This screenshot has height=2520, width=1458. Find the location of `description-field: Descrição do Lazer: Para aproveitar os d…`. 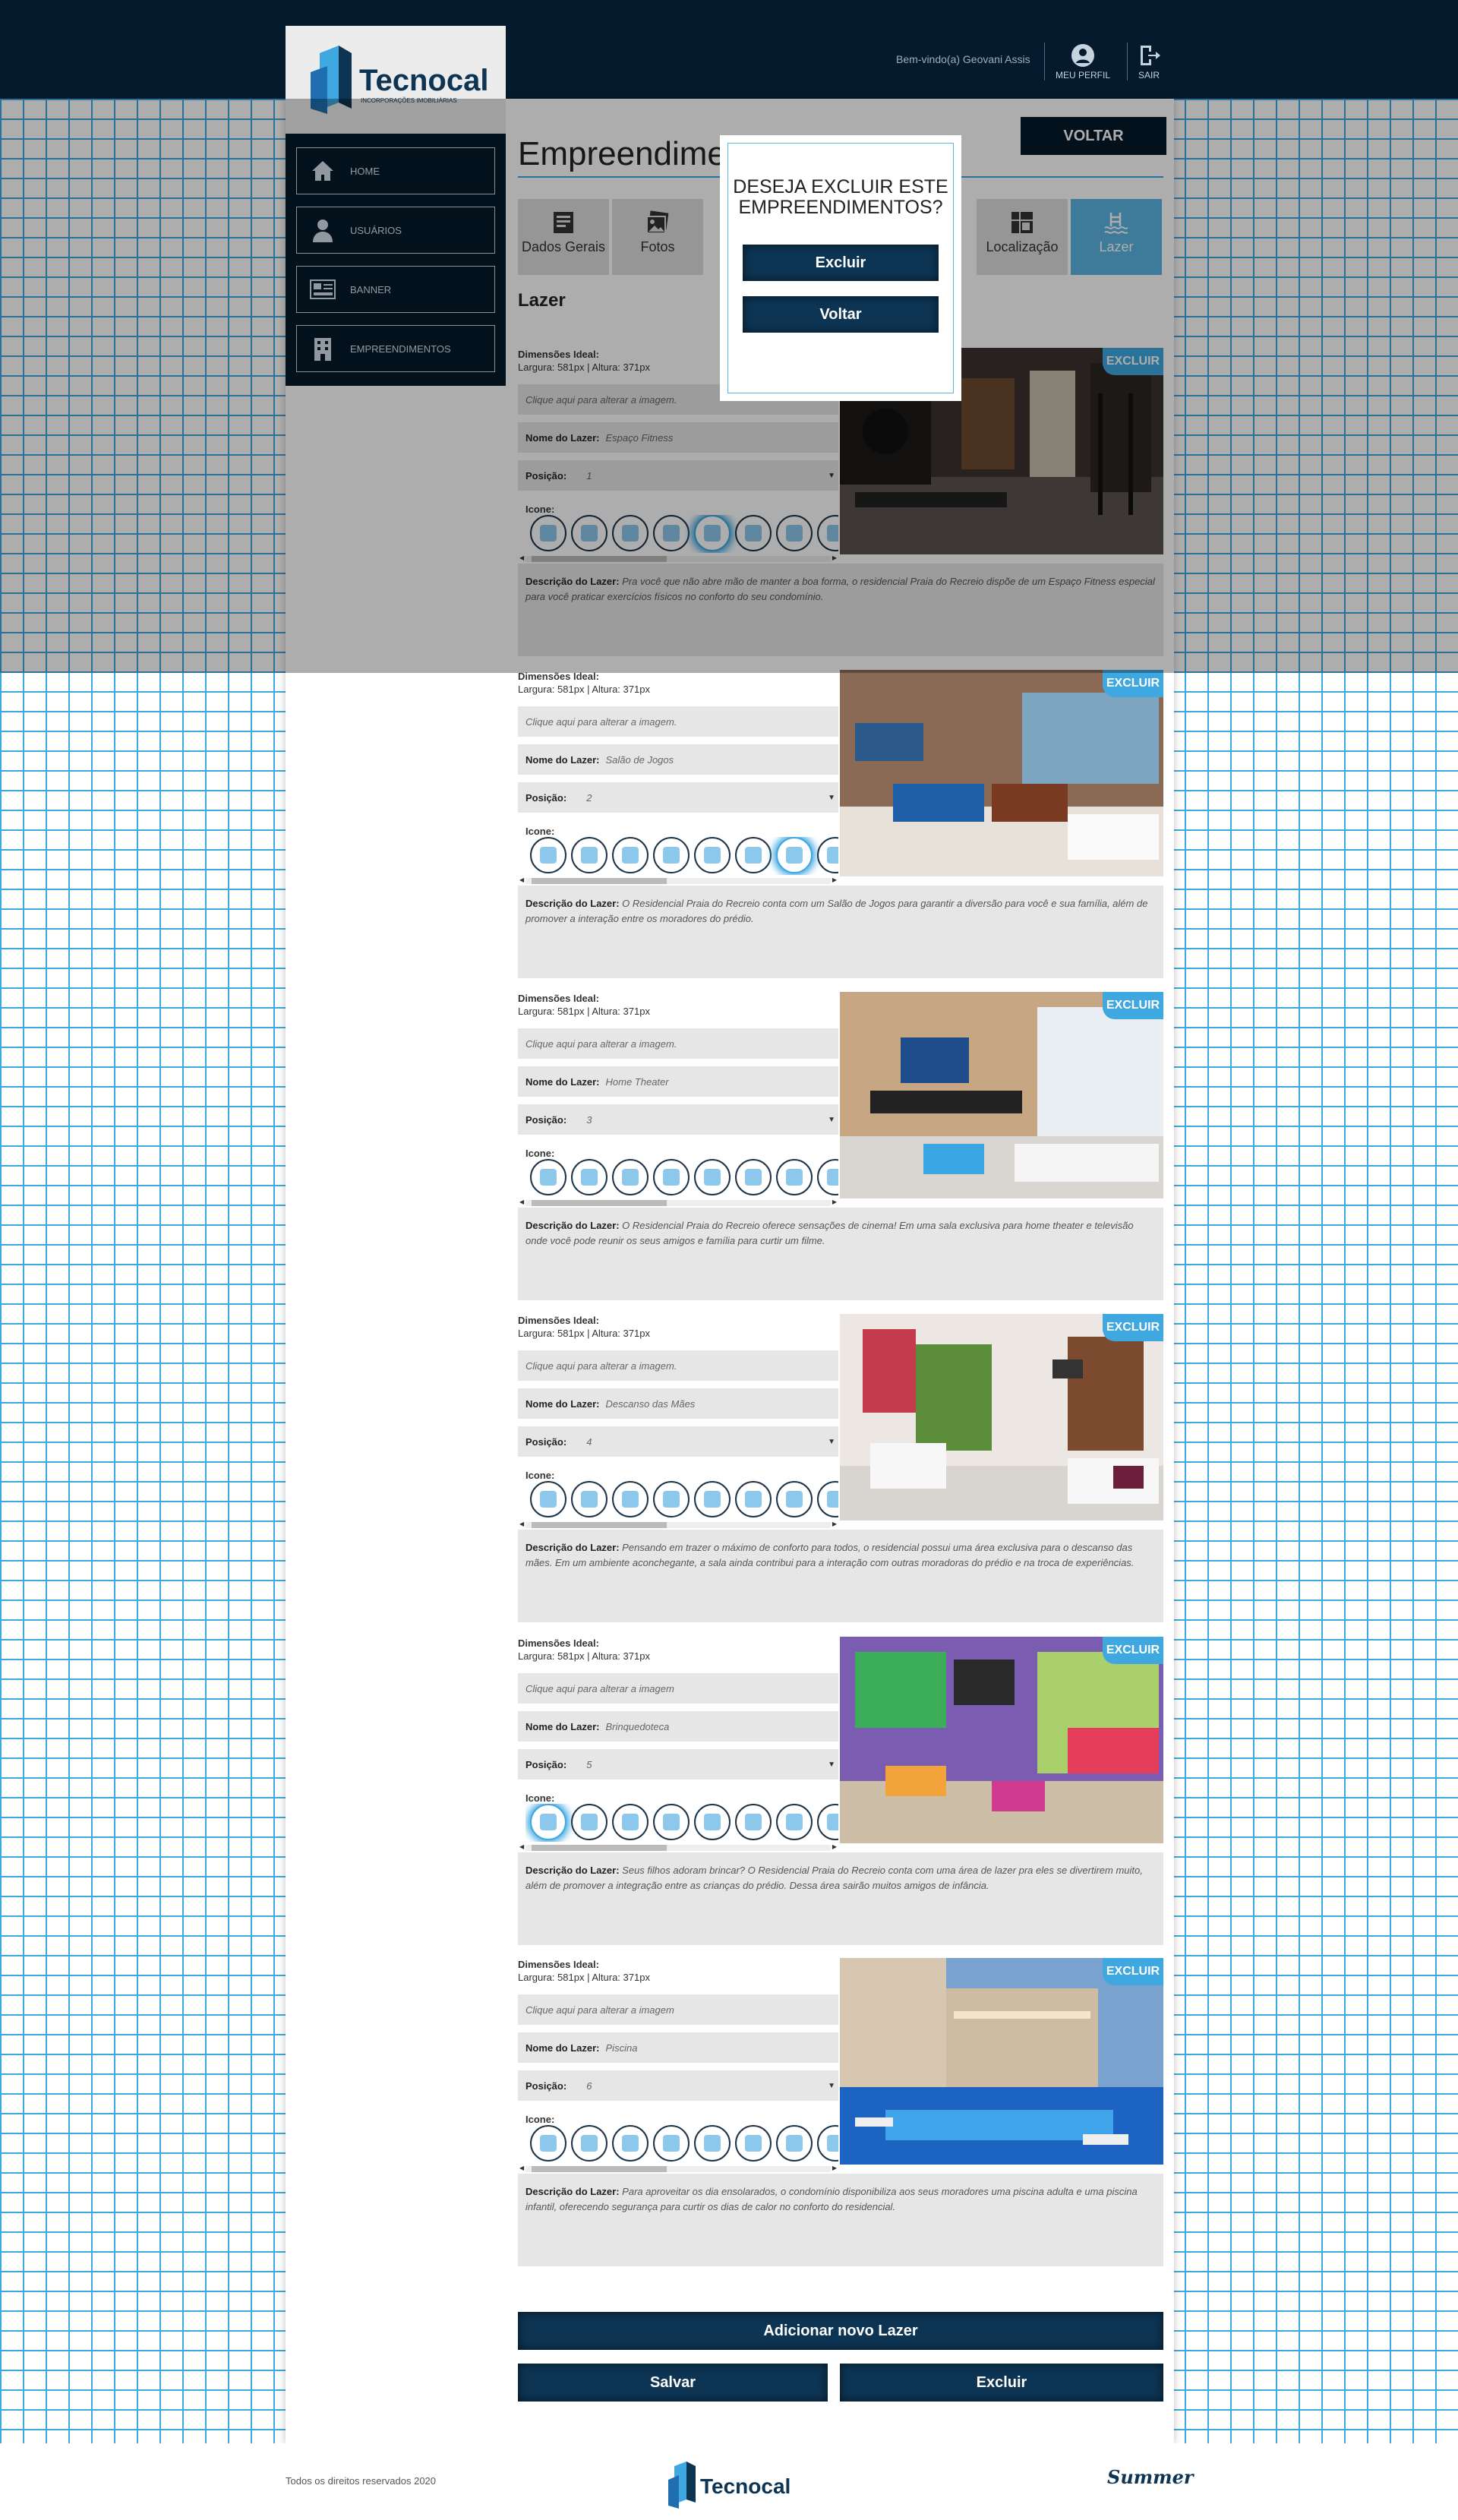

description-field: Descrição do Lazer: Para aproveitar os d… is located at coordinates (840, 2220).